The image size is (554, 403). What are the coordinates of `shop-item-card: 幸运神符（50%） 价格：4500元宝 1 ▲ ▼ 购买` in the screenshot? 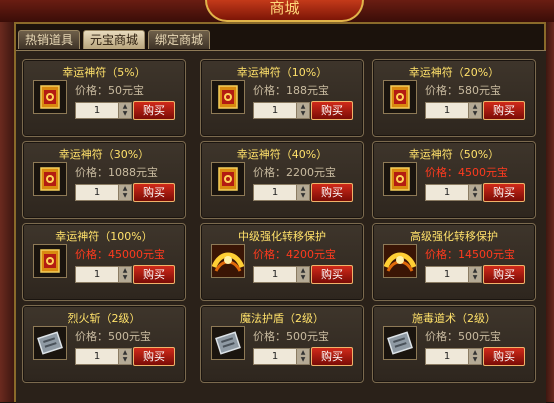 It's located at (454, 180).